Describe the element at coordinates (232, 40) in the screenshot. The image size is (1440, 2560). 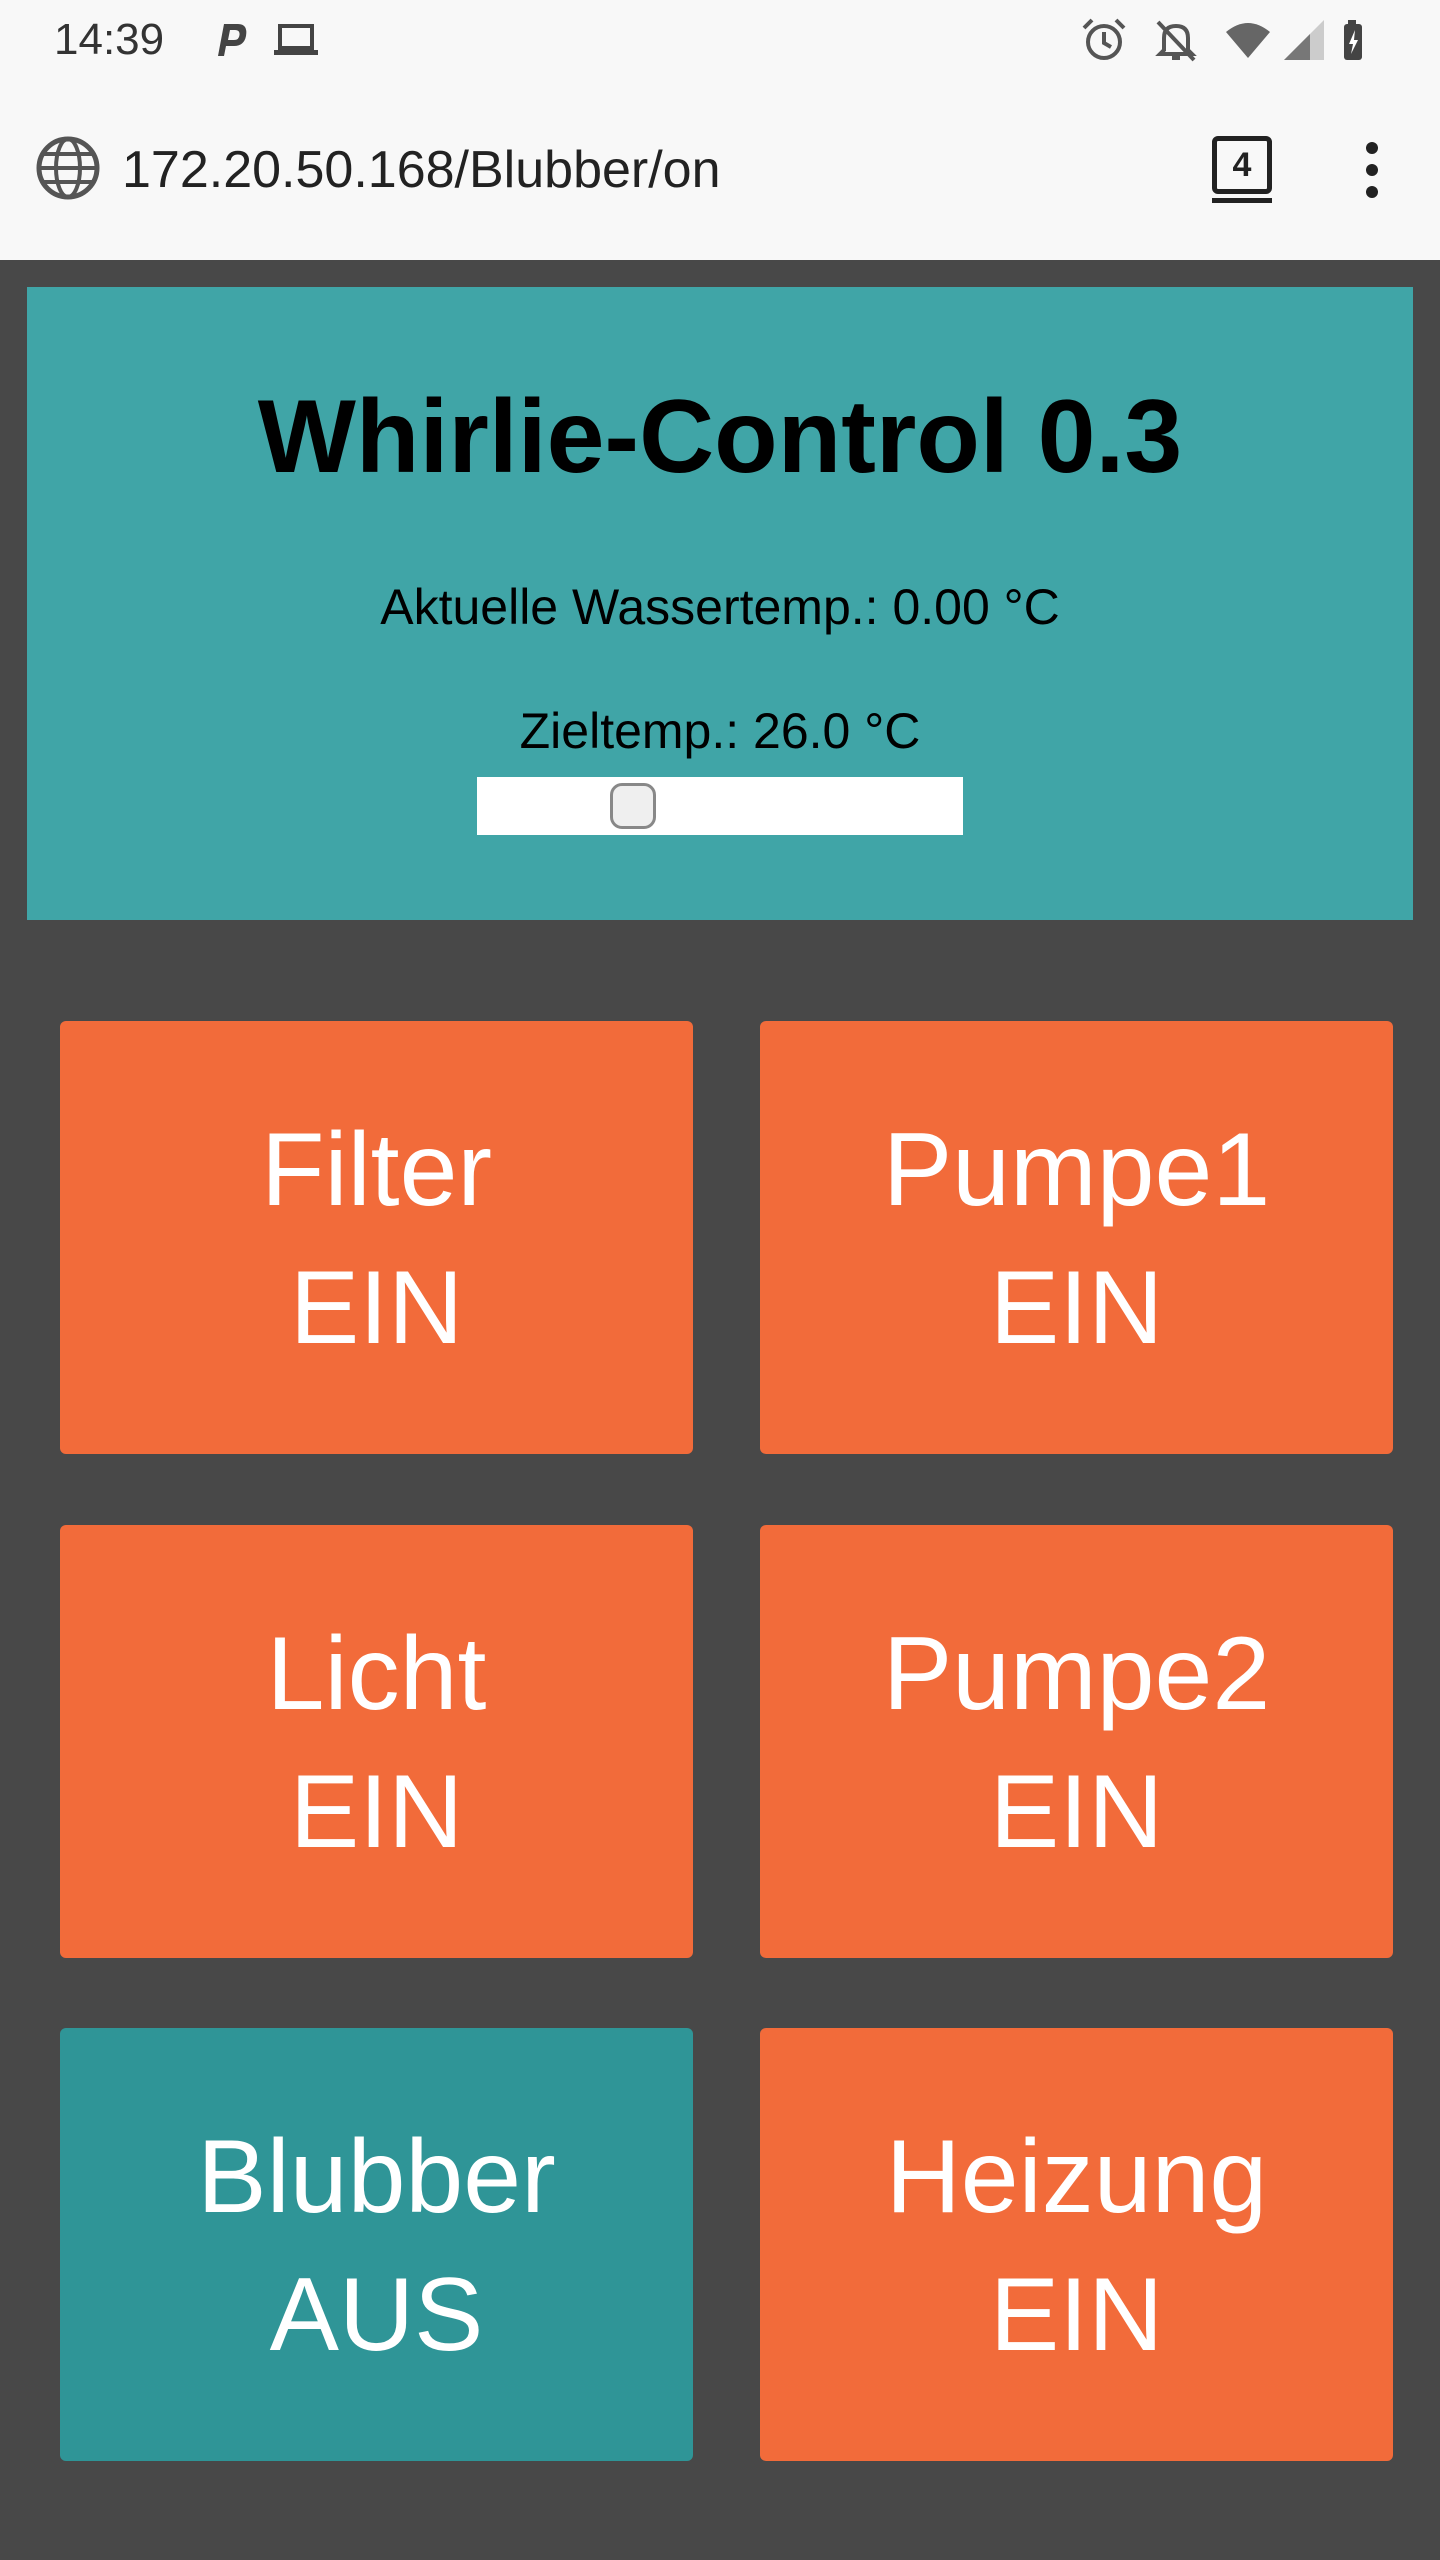
I see `parking-app-icon` at that location.